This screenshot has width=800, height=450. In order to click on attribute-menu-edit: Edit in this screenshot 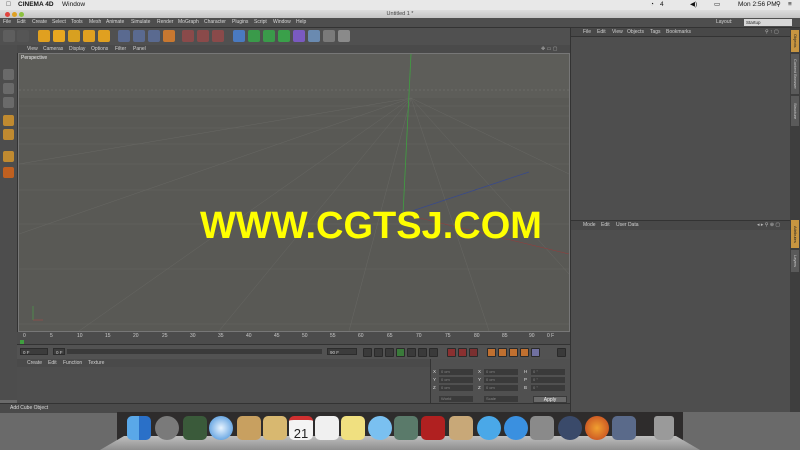, I will do `click(605, 225)`.